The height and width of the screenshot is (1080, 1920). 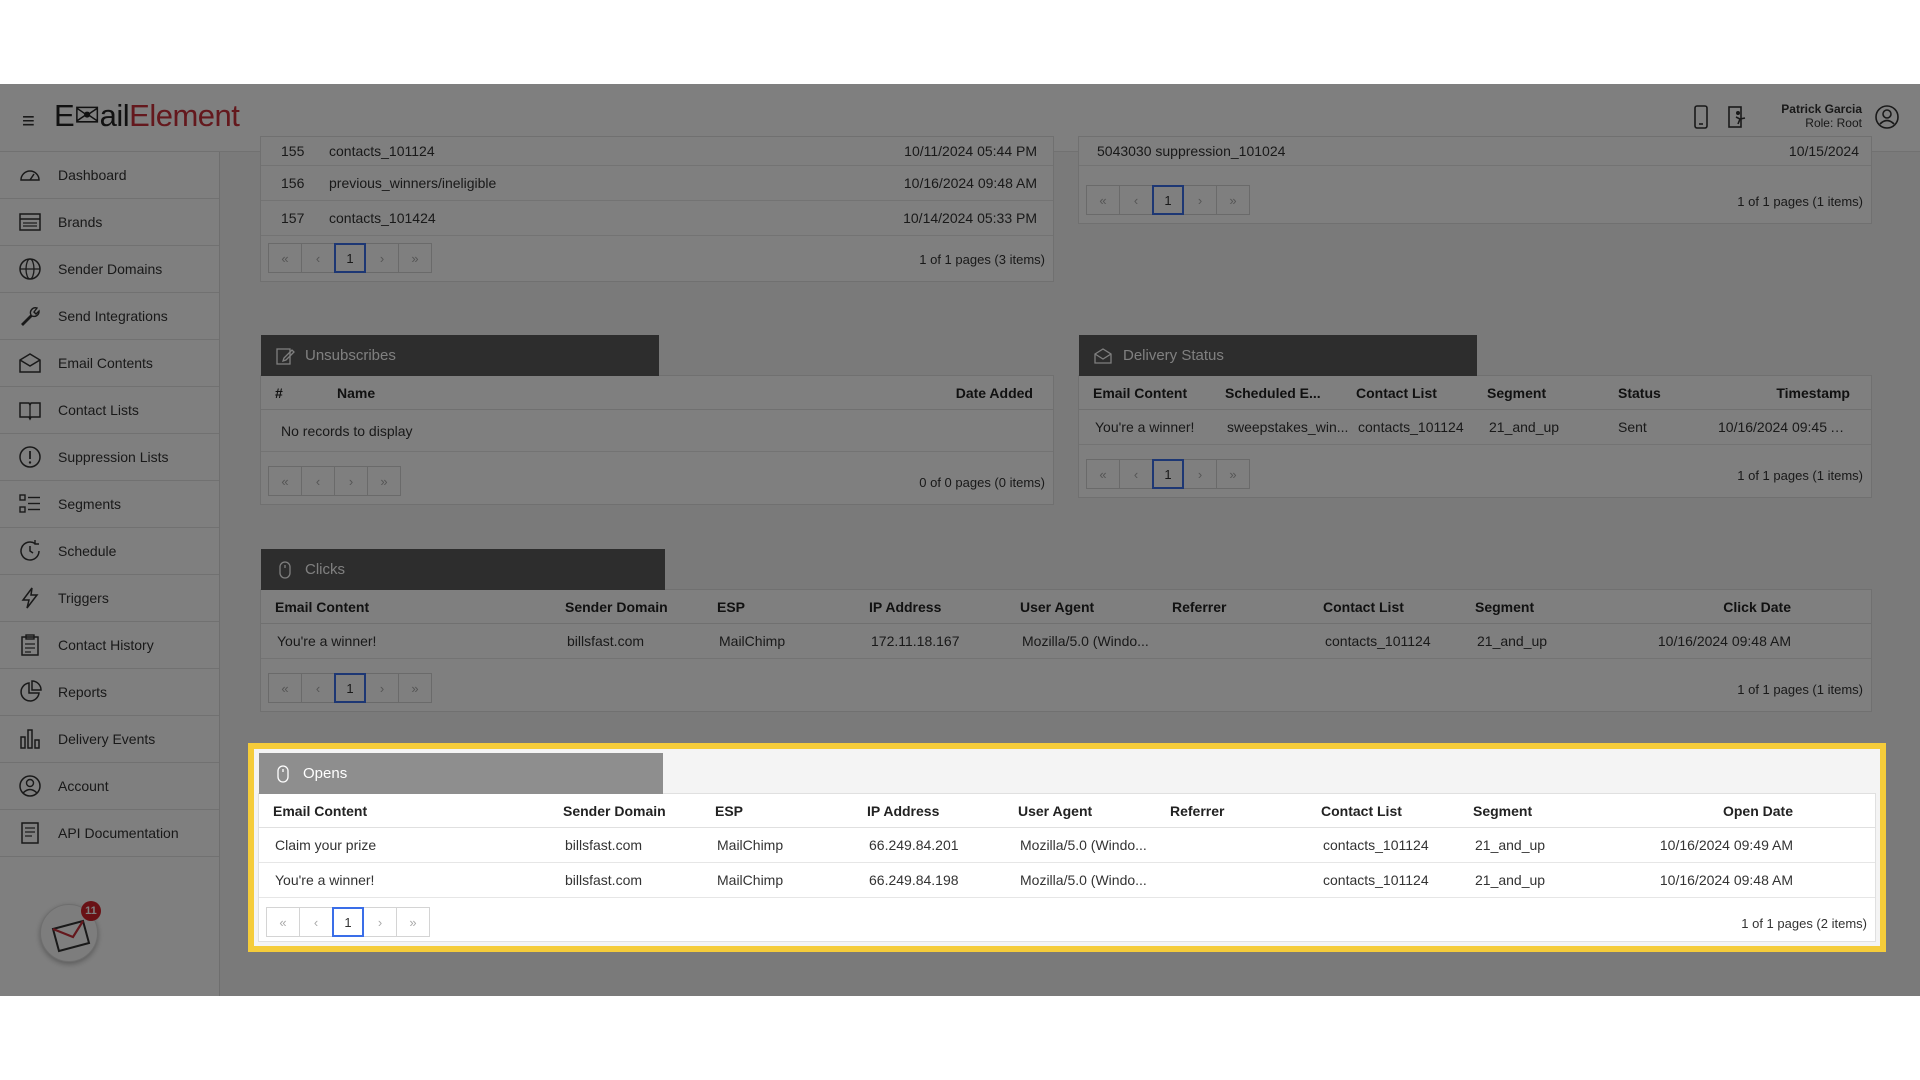 What do you see at coordinates (109, 739) in the screenshot?
I see `sidebar-item-delivery-events: Delivery Events` at bounding box center [109, 739].